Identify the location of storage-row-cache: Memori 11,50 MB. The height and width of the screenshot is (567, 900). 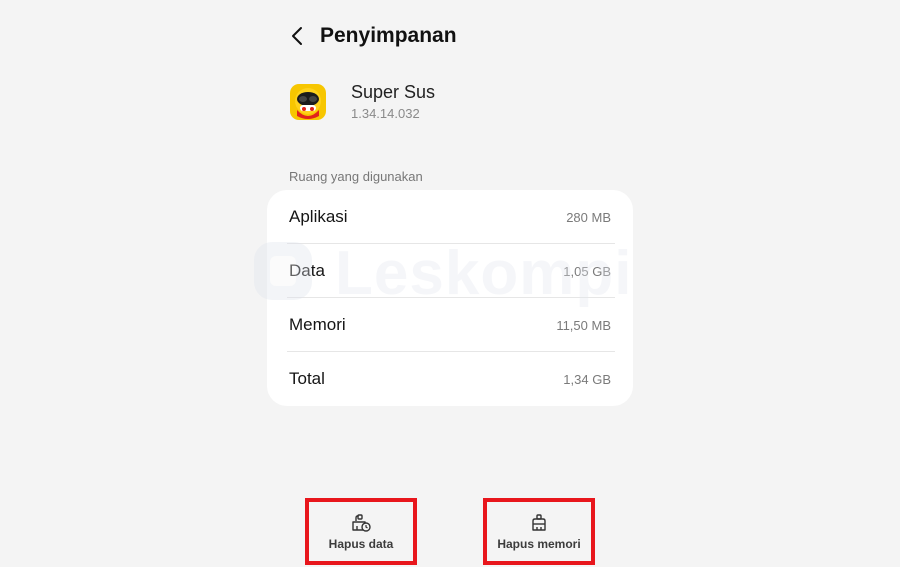
(450, 325).